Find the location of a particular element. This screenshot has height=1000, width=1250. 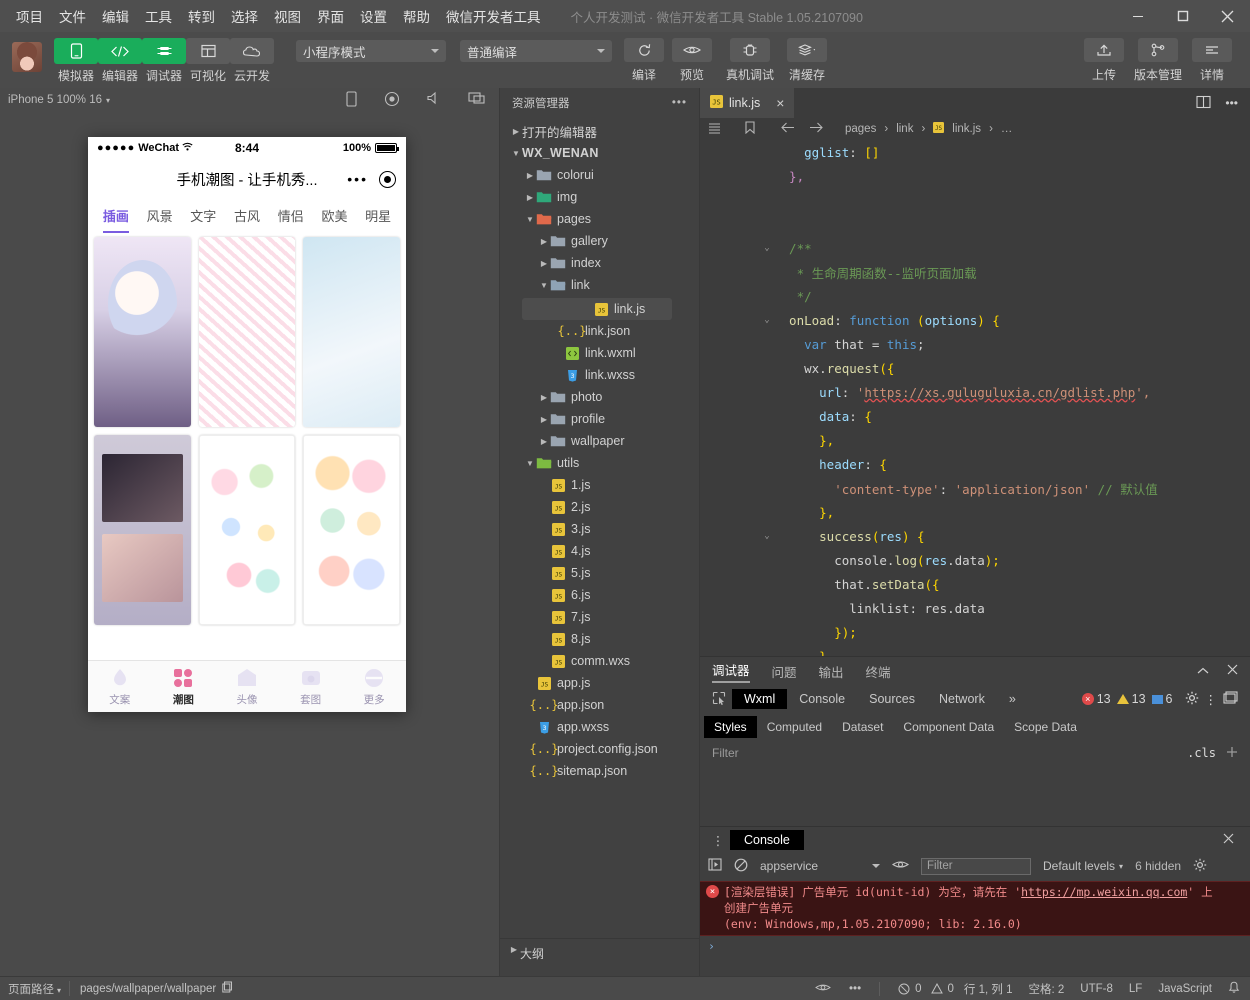

toolbar-button-compile: 编译 is located at coordinates (644, 60).